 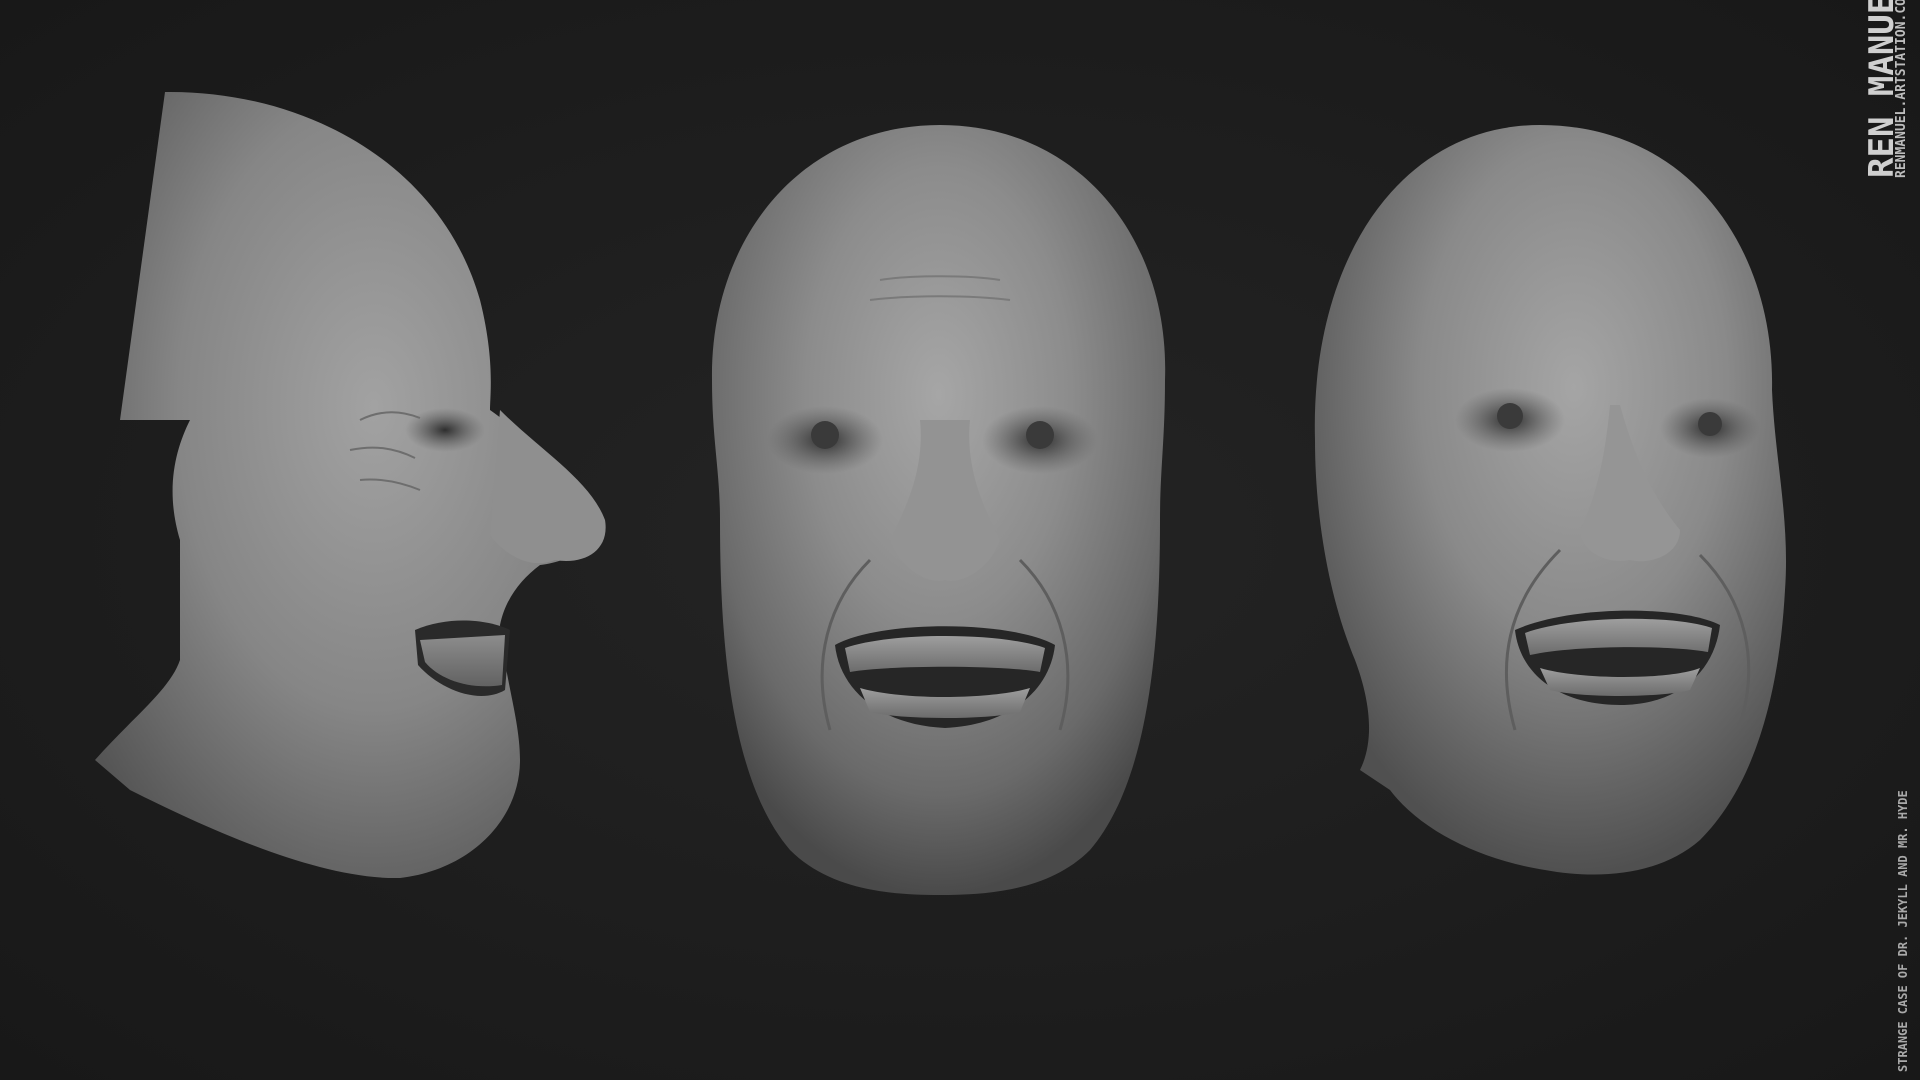 I want to click on project-title: Strange case of Dr. Jekyll and Mr. Hyde, so click(x=1903, y=931).